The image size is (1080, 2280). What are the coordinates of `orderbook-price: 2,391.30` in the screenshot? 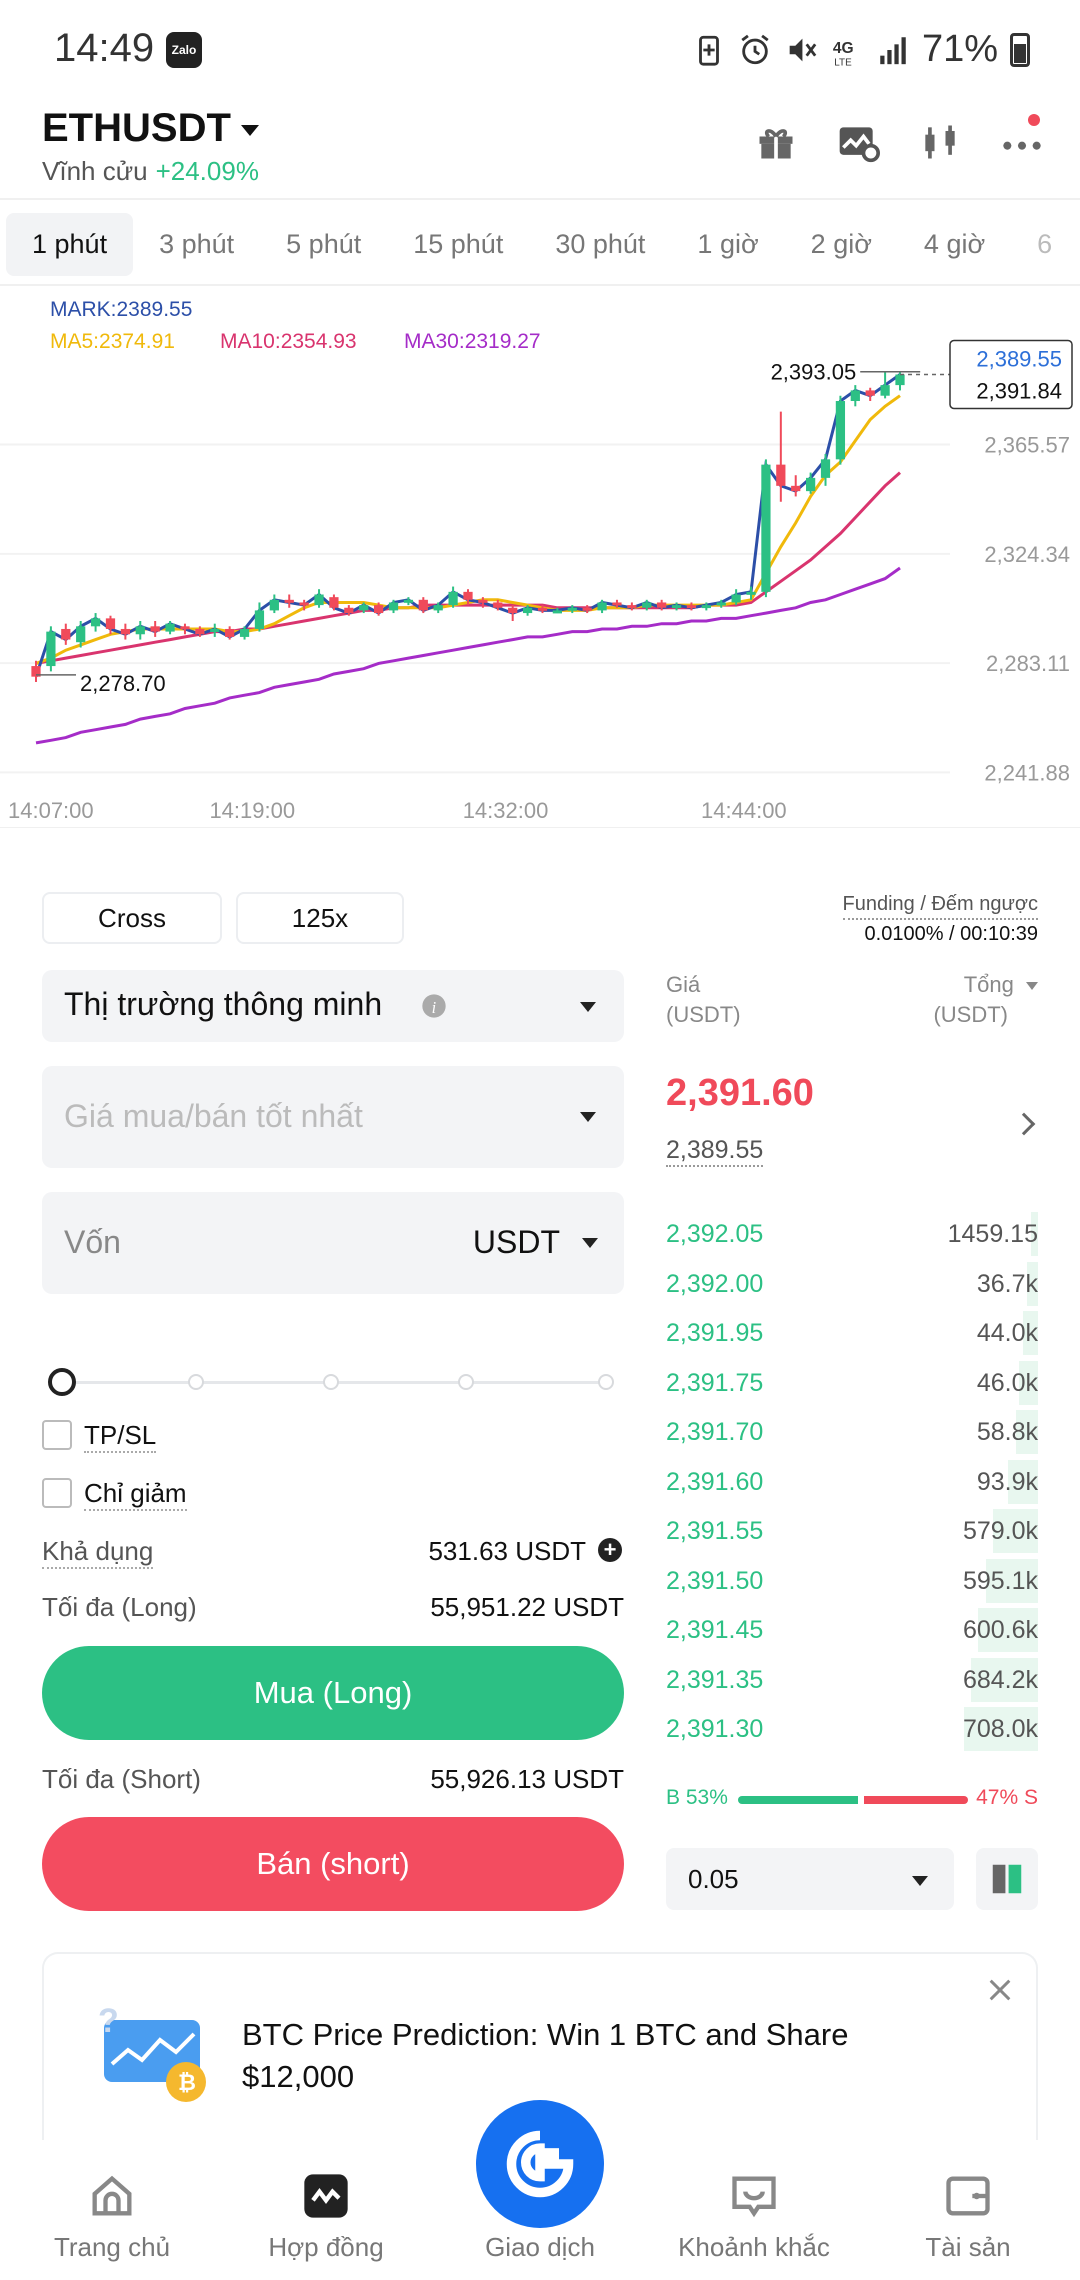 It's located at (715, 1729).